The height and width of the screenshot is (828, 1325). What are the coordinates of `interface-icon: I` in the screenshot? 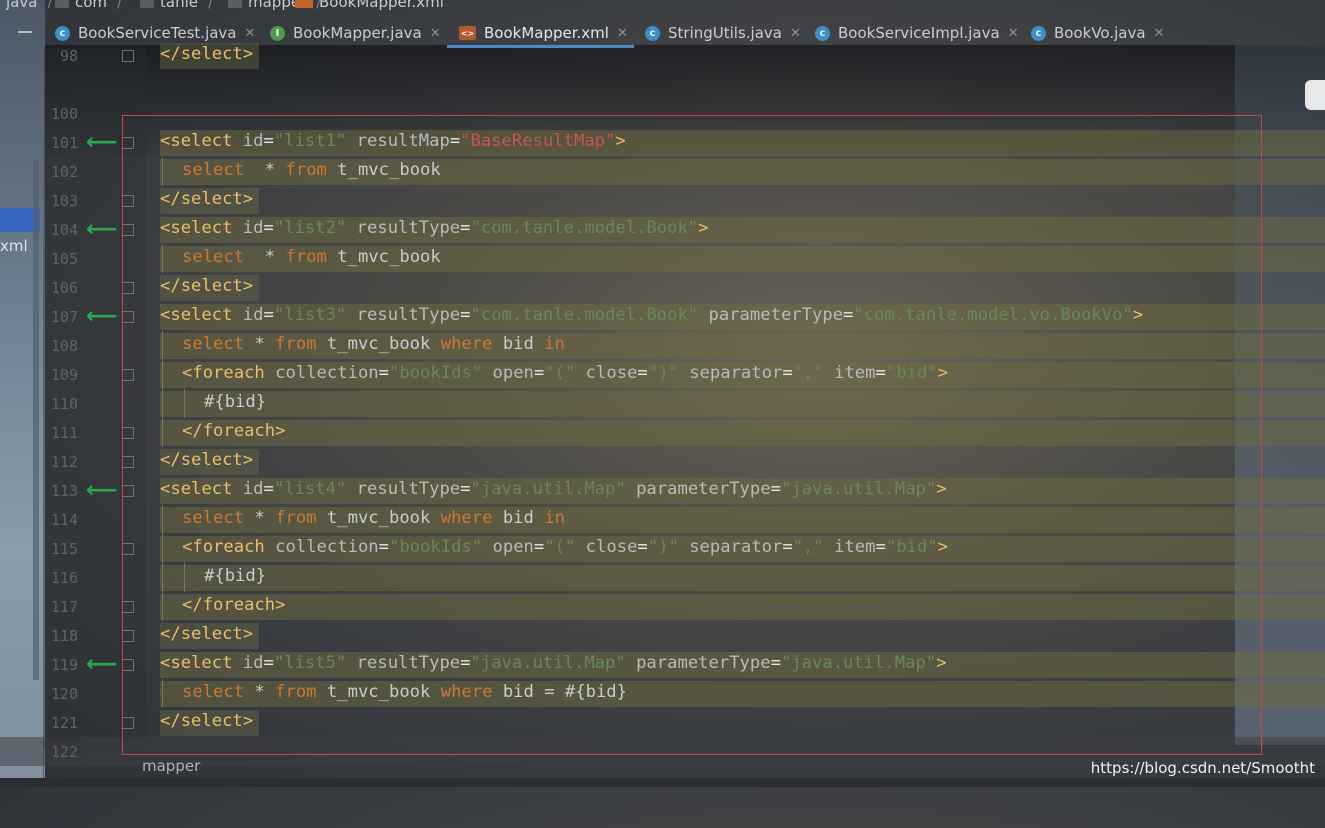 It's located at (277, 33).